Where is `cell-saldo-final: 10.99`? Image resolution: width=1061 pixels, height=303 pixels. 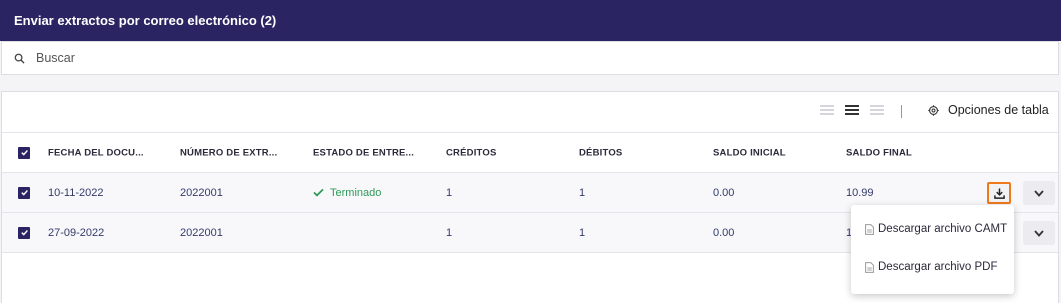 cell-saldo-final: 10.99 is located at coordinates (860, 192).